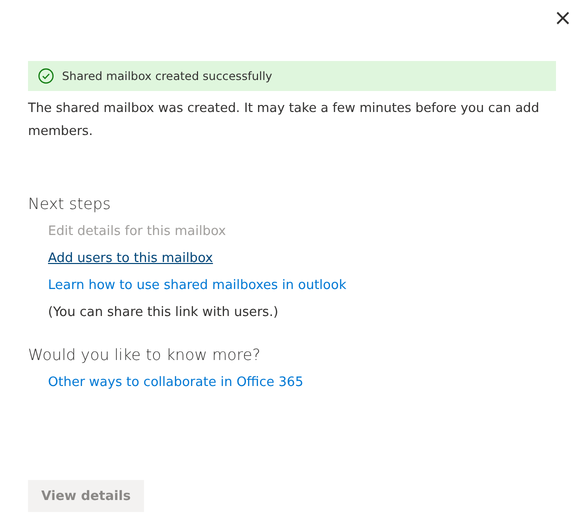 This screenshot has width=588, height=526. Describe the element at coordinates (167, 76) in the screenshot. I see `banner-message: Shared mailbox created successfully` at that location.